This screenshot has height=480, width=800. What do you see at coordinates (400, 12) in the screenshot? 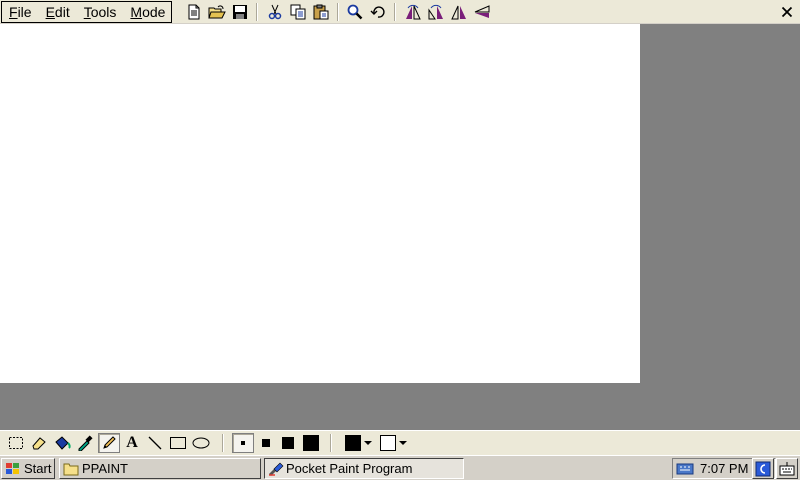
I see `menu-toolbar: File Edit Tools Mode` at bounding box center [400, 12].